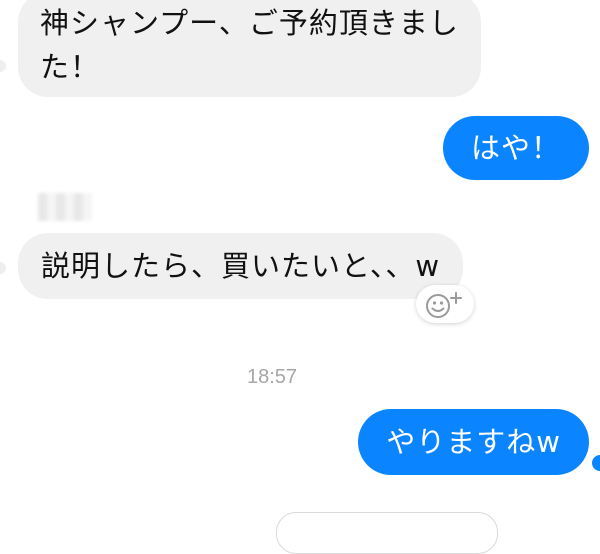  I want to click on outgoing-message-bubble: やりますねw, so click(473, 442).